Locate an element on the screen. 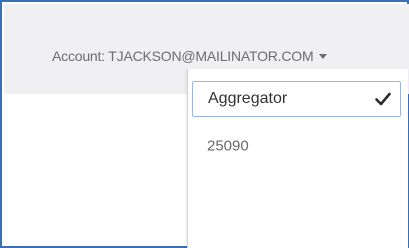 This screenshot has width=409, height=248. dropdown-item-aggregator: Aggregator is located at coordinates (296, 99).